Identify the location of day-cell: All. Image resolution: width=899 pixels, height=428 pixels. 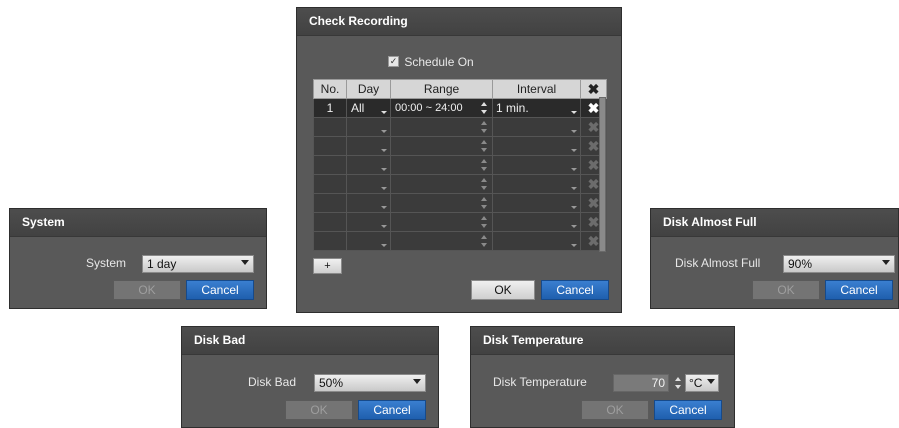
(368, 108).